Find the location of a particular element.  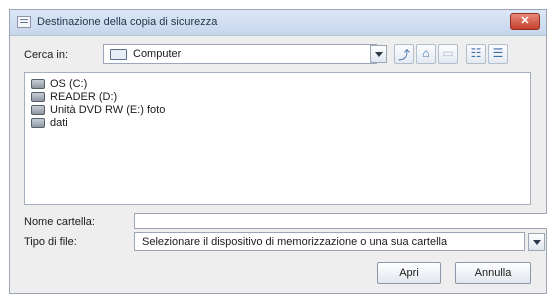

details-view-icon: ☰ is located at coordinates (498, 53).